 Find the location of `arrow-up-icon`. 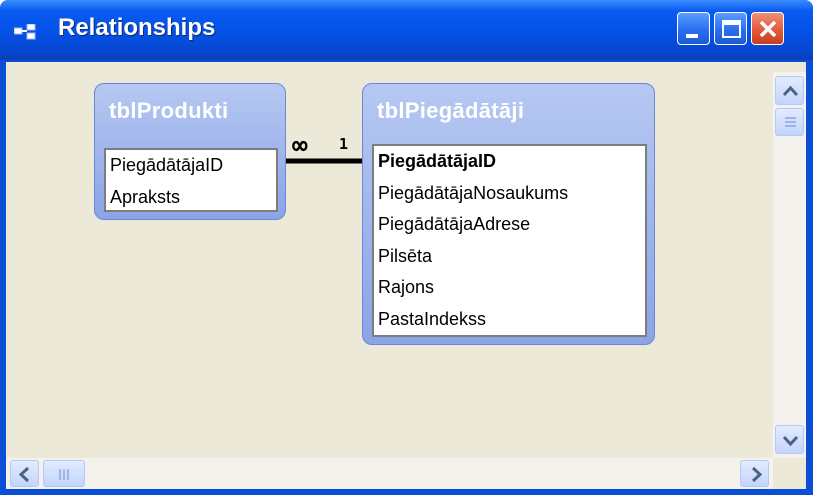

arrow-up-icon is located at coordinates (790, 91).